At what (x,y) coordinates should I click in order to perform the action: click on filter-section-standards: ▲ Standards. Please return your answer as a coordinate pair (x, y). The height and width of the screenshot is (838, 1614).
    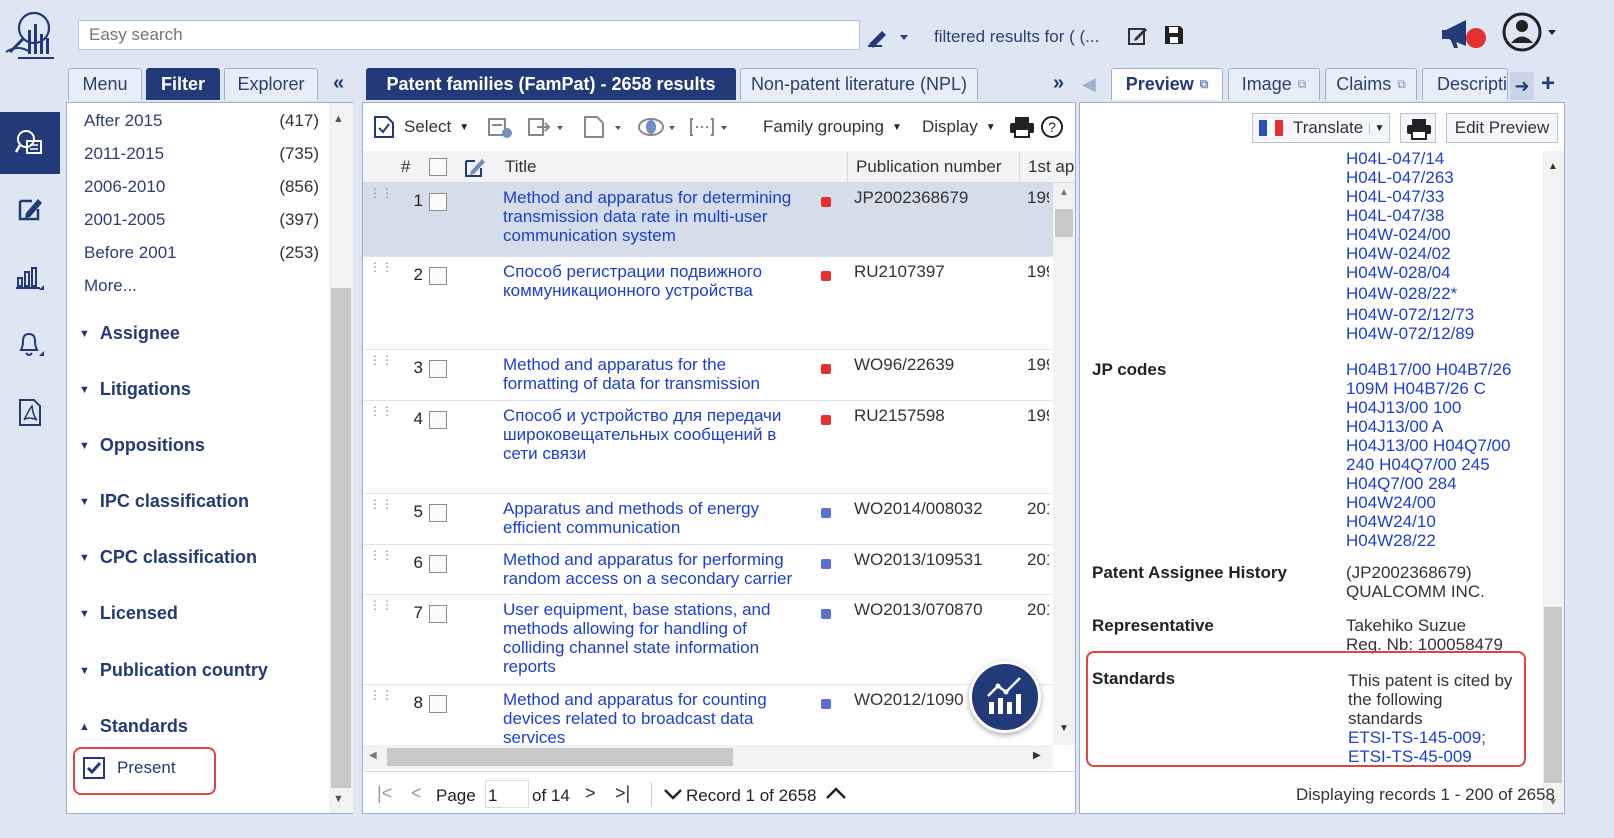
    Looking at the image, I should click on (133, 726).